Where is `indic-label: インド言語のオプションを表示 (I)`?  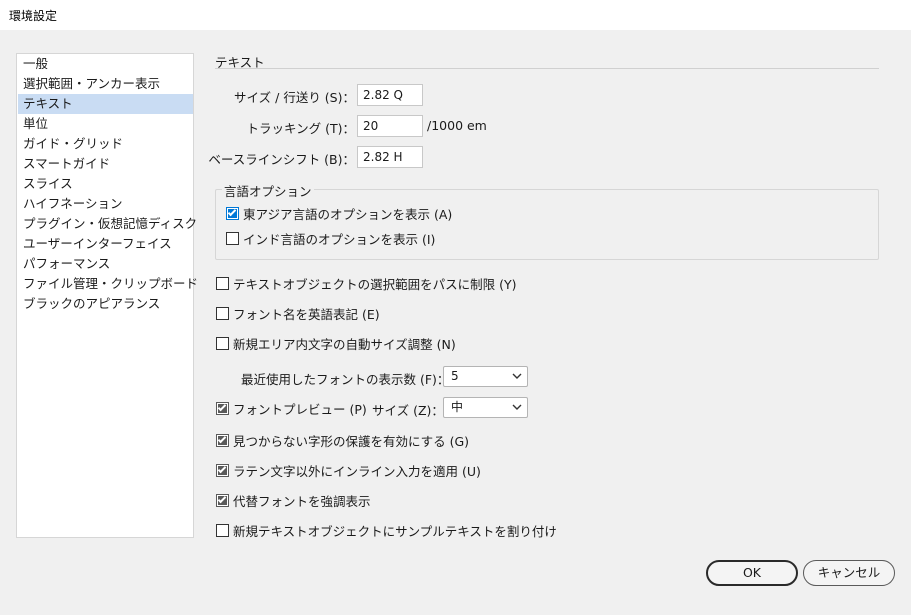
indic-label: インド言語のオプションを表示 (I) is located at coordinates (339, 239).